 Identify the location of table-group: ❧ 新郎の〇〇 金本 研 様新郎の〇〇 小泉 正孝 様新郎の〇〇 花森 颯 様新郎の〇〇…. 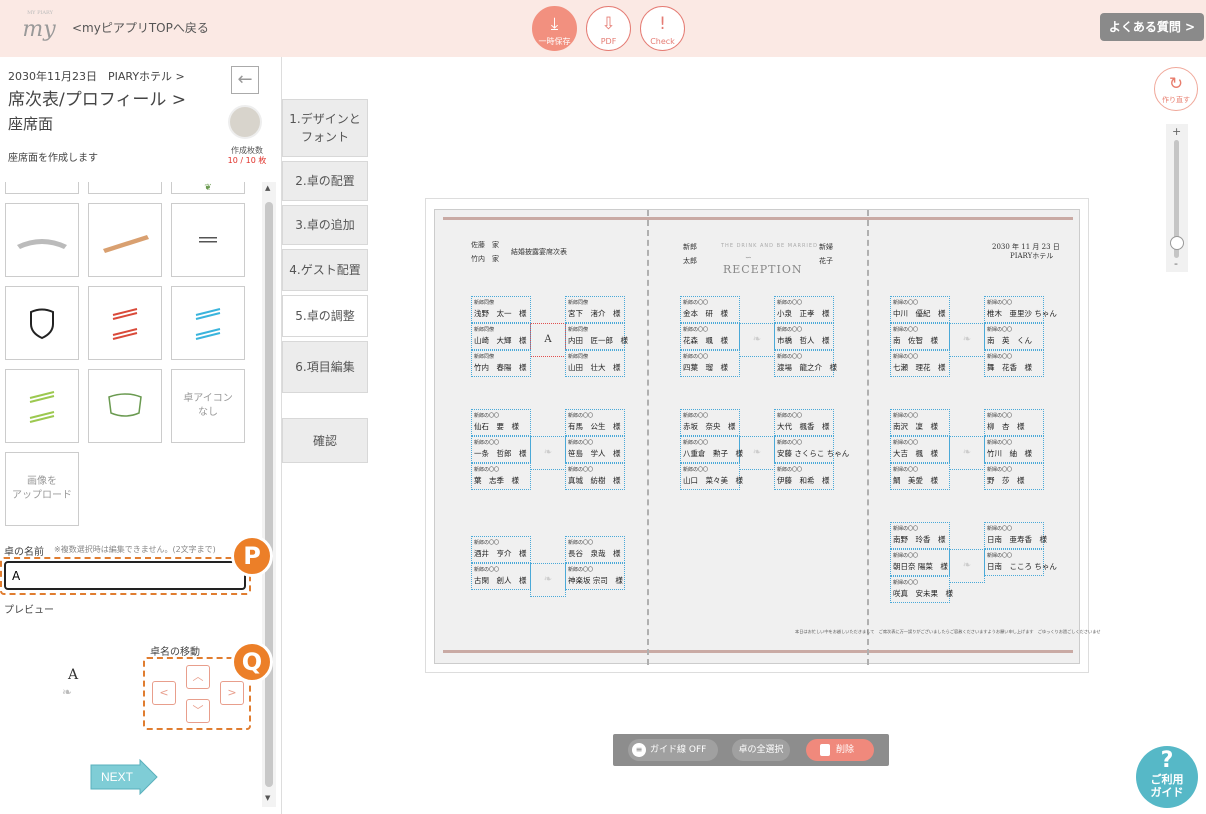
(758, 337).